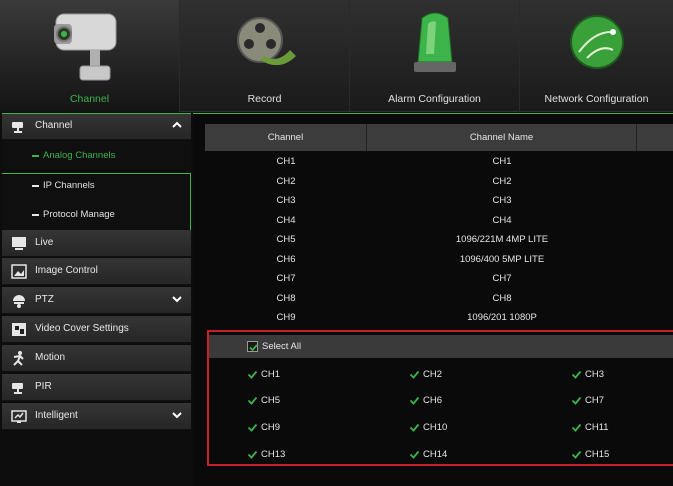 This screenshot has height=486, width=673. What do you see at coordinates (69, 185) in the screenshot?
I see `sidebar-subitem-label: IP Channels` at bounding box center [69, 185].